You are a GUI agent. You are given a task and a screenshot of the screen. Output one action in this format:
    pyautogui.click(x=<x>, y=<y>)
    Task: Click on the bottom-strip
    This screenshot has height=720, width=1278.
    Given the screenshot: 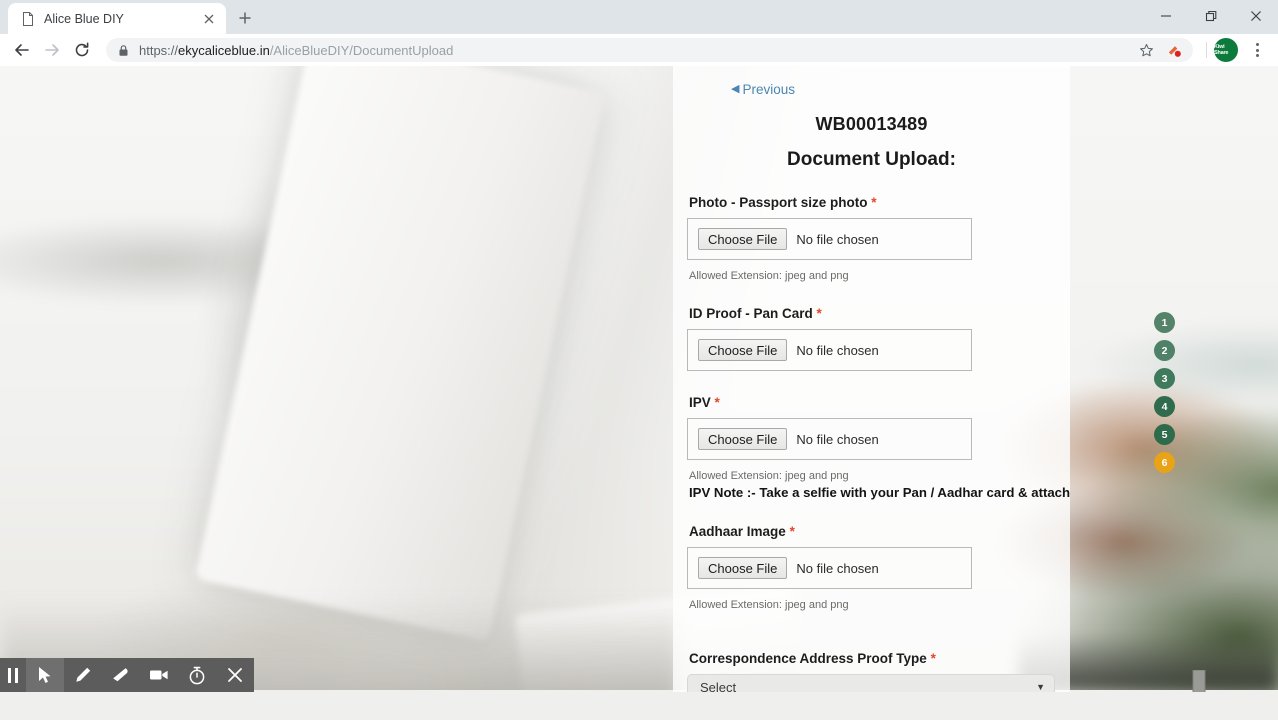 What is the action you would take?
    pyautogui.click(x=639, y=706)
    